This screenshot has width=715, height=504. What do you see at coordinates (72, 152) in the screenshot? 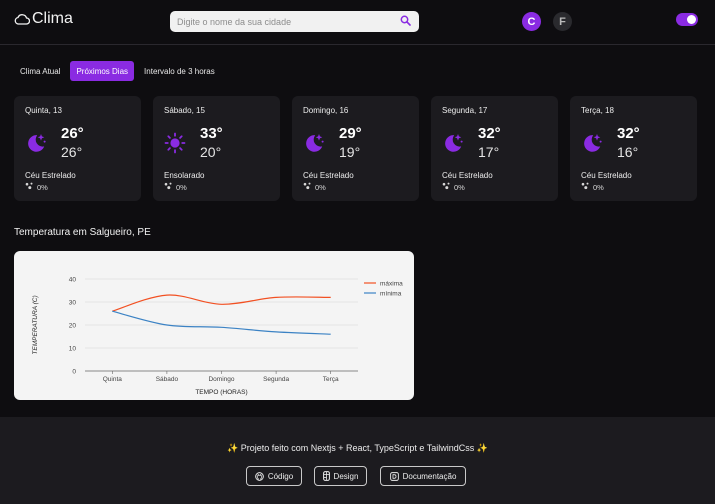
I see `card-min-temp: 26°` at bounding box center [72, 152].